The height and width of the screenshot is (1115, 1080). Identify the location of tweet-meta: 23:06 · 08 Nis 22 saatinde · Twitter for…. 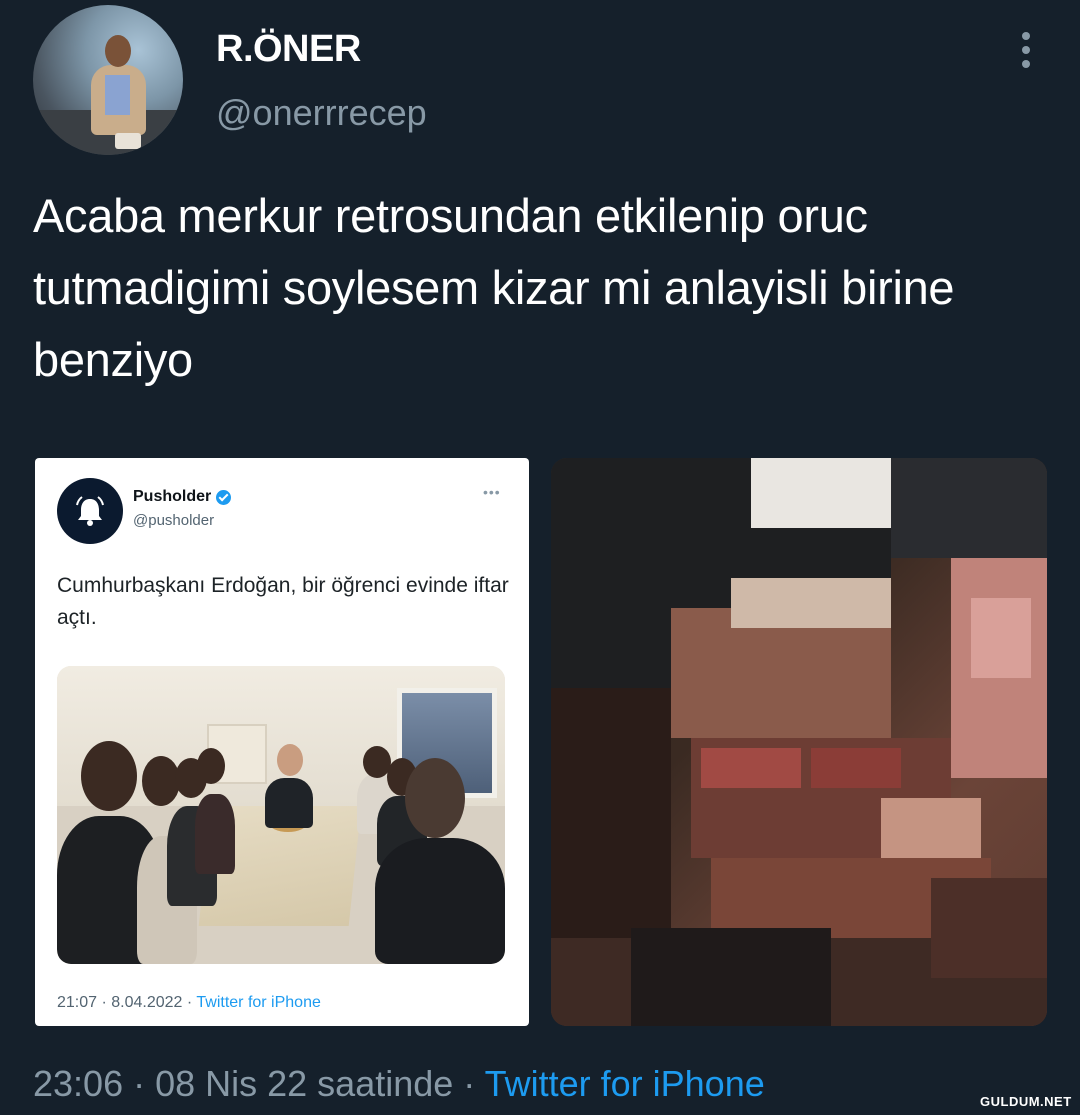
(399, 1084).